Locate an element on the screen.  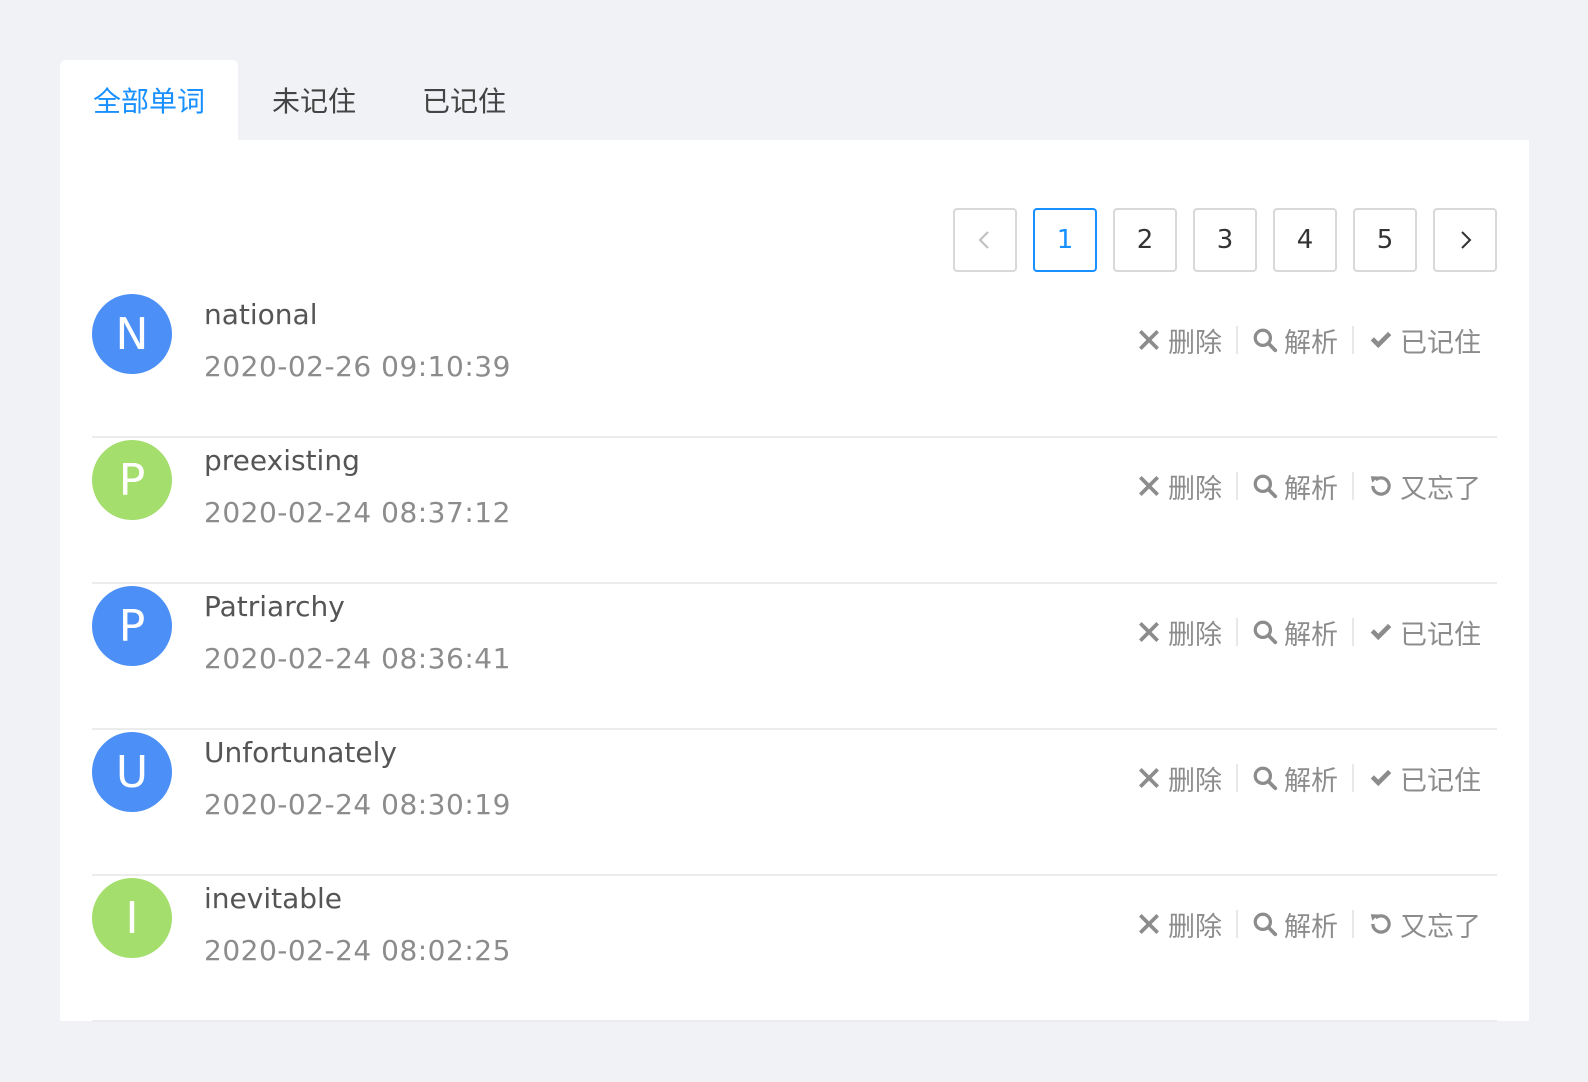
next-page-button is located at coordinates (1465, 240).